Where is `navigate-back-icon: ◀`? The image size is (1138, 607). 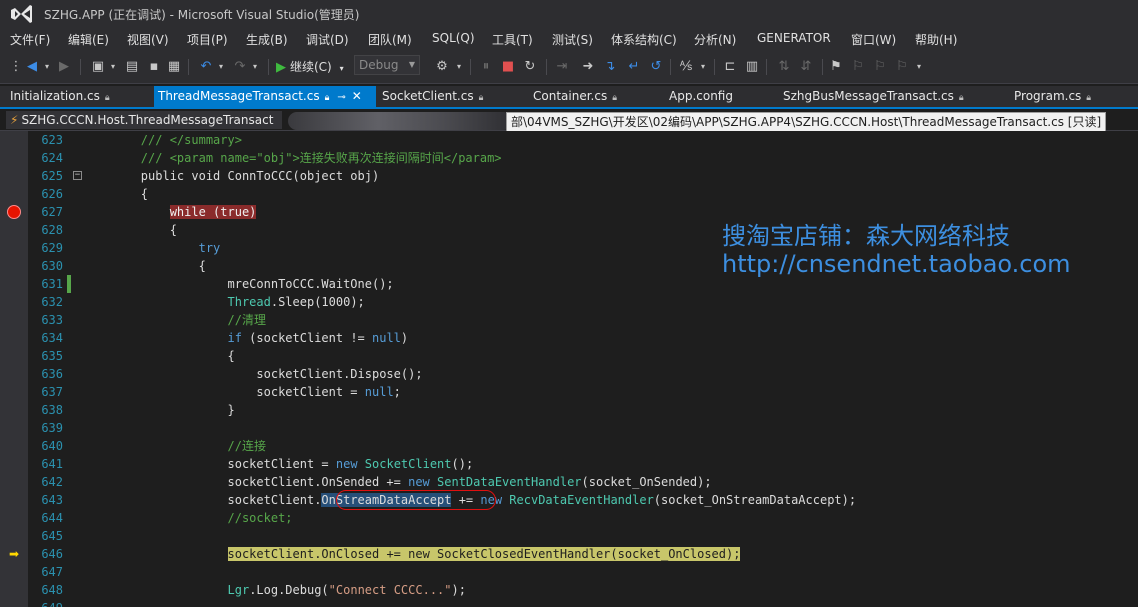 navigate-back-icon: ◀ is located at coordinates (32, 67).